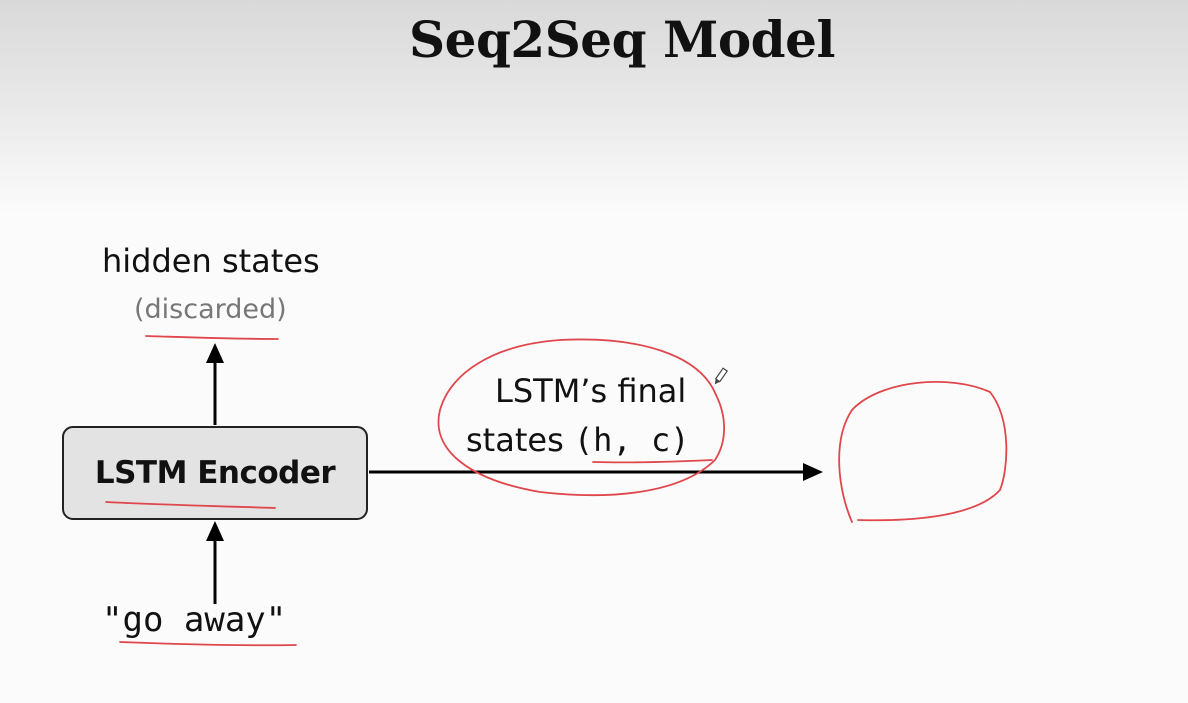 The image size is (1188, 703). I want to click on decoder-placeholder-circle, so click(923, 451).